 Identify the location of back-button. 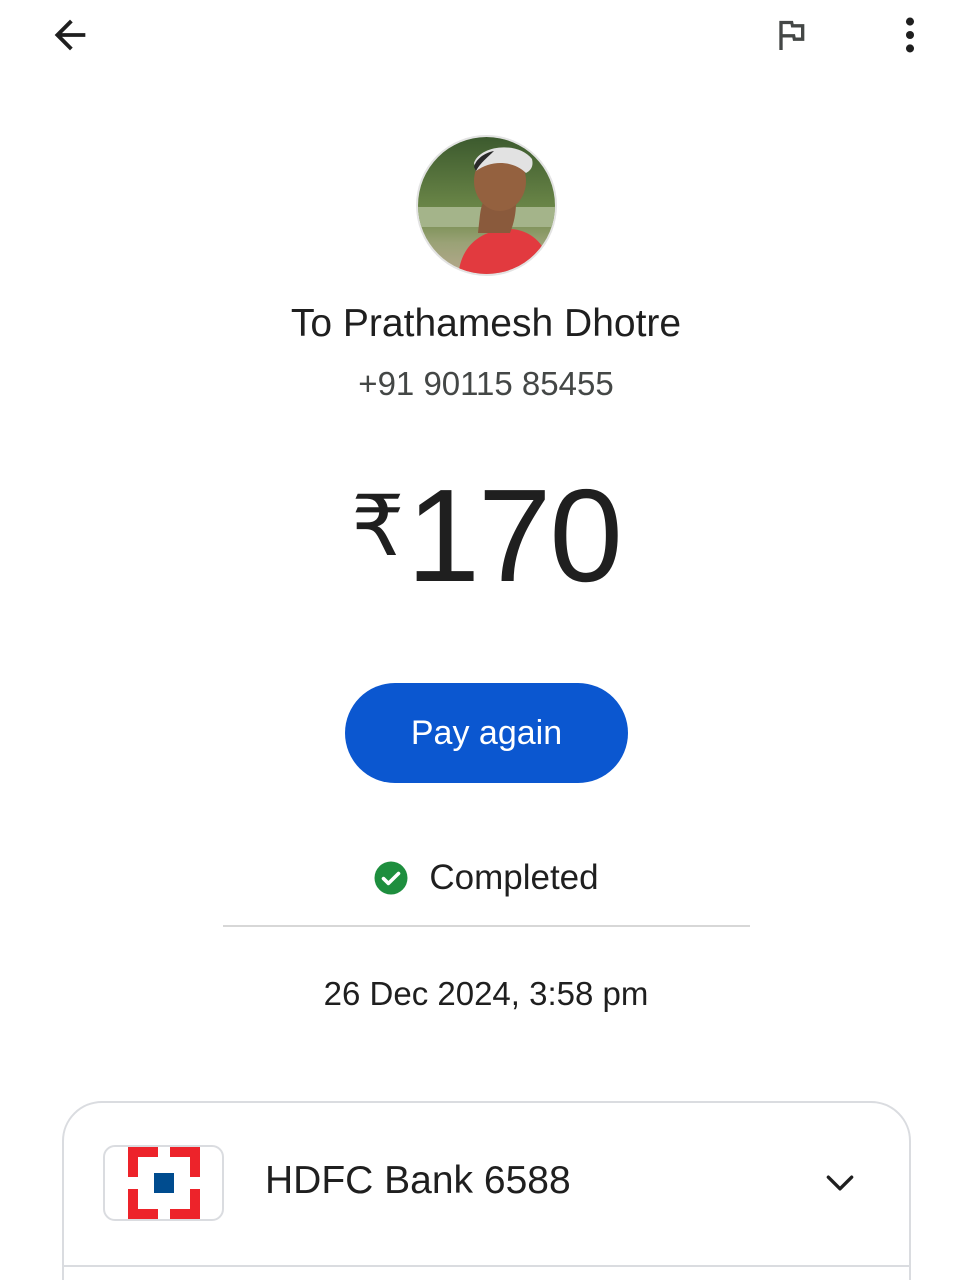
(70, 35).